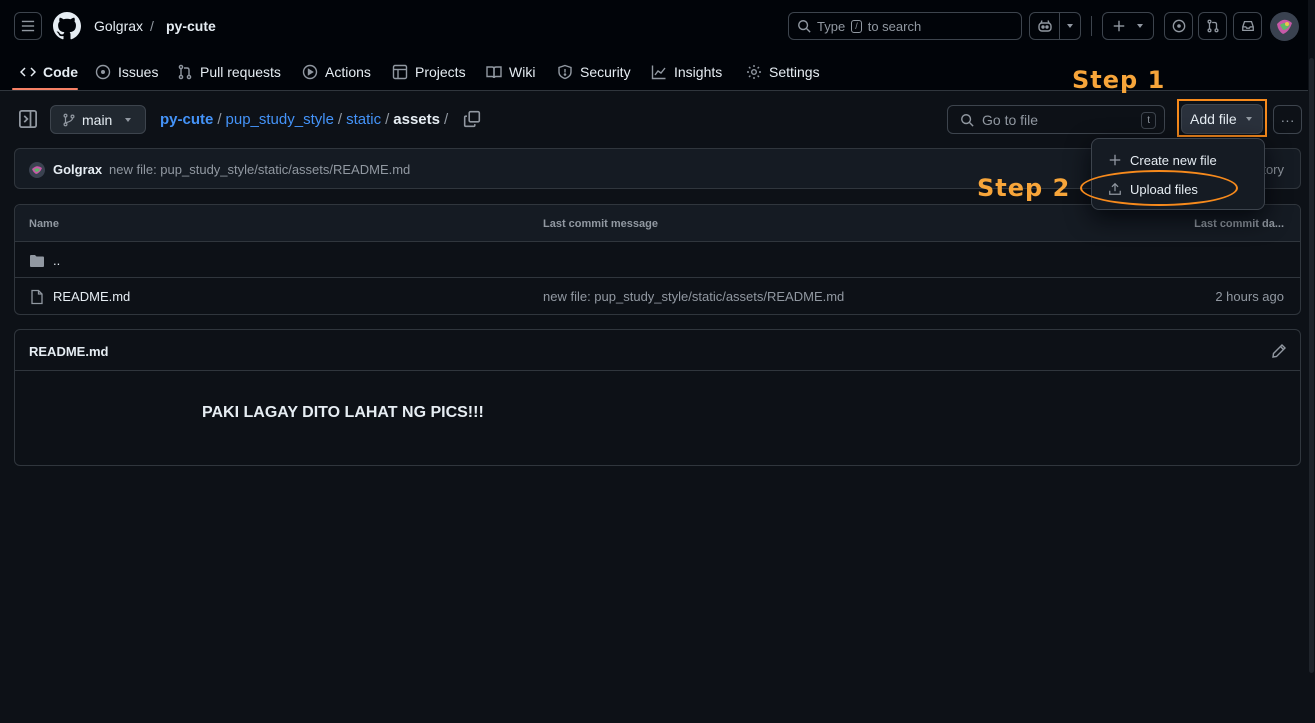  What do you see at coordinates (472, 119) in the screenshot?
I see `copy-icon` at bounding box center [472, 119].